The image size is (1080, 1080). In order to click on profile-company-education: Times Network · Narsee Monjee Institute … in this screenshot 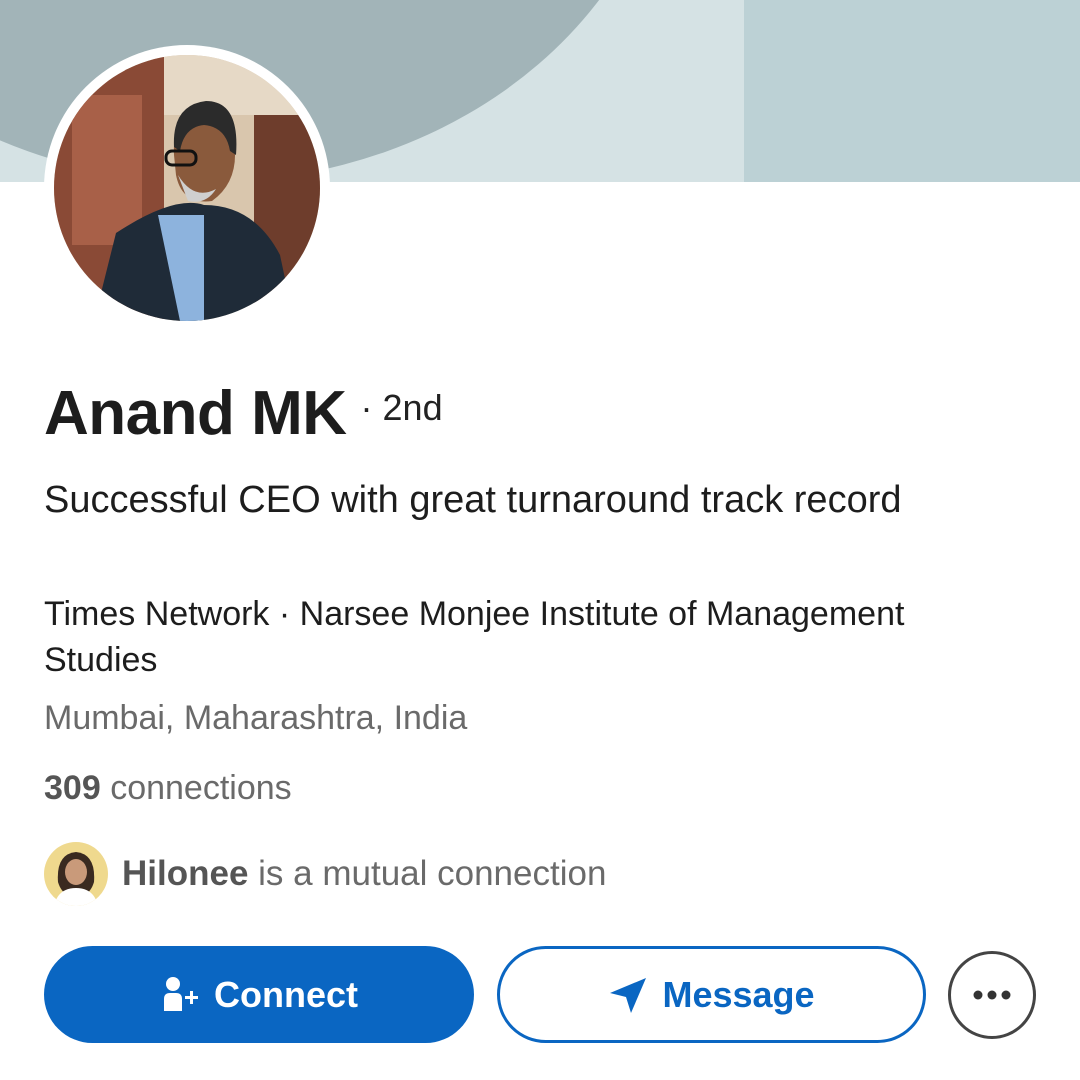, I will do `click(474, 637)`.